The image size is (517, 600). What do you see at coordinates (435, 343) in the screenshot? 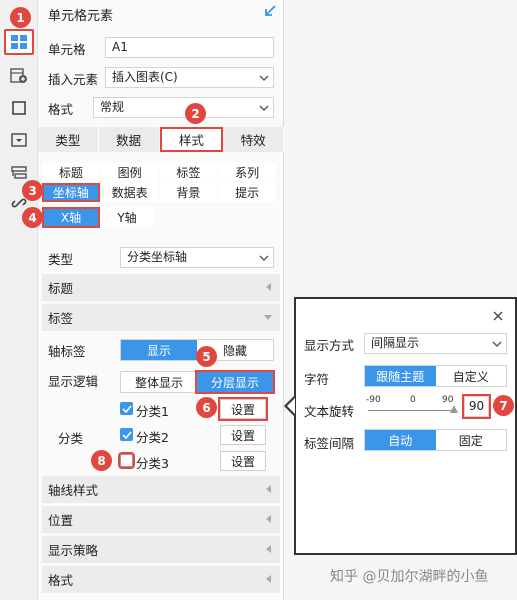
I see `display-mode-select: 间隔显示` at bounding box center [435, 343].